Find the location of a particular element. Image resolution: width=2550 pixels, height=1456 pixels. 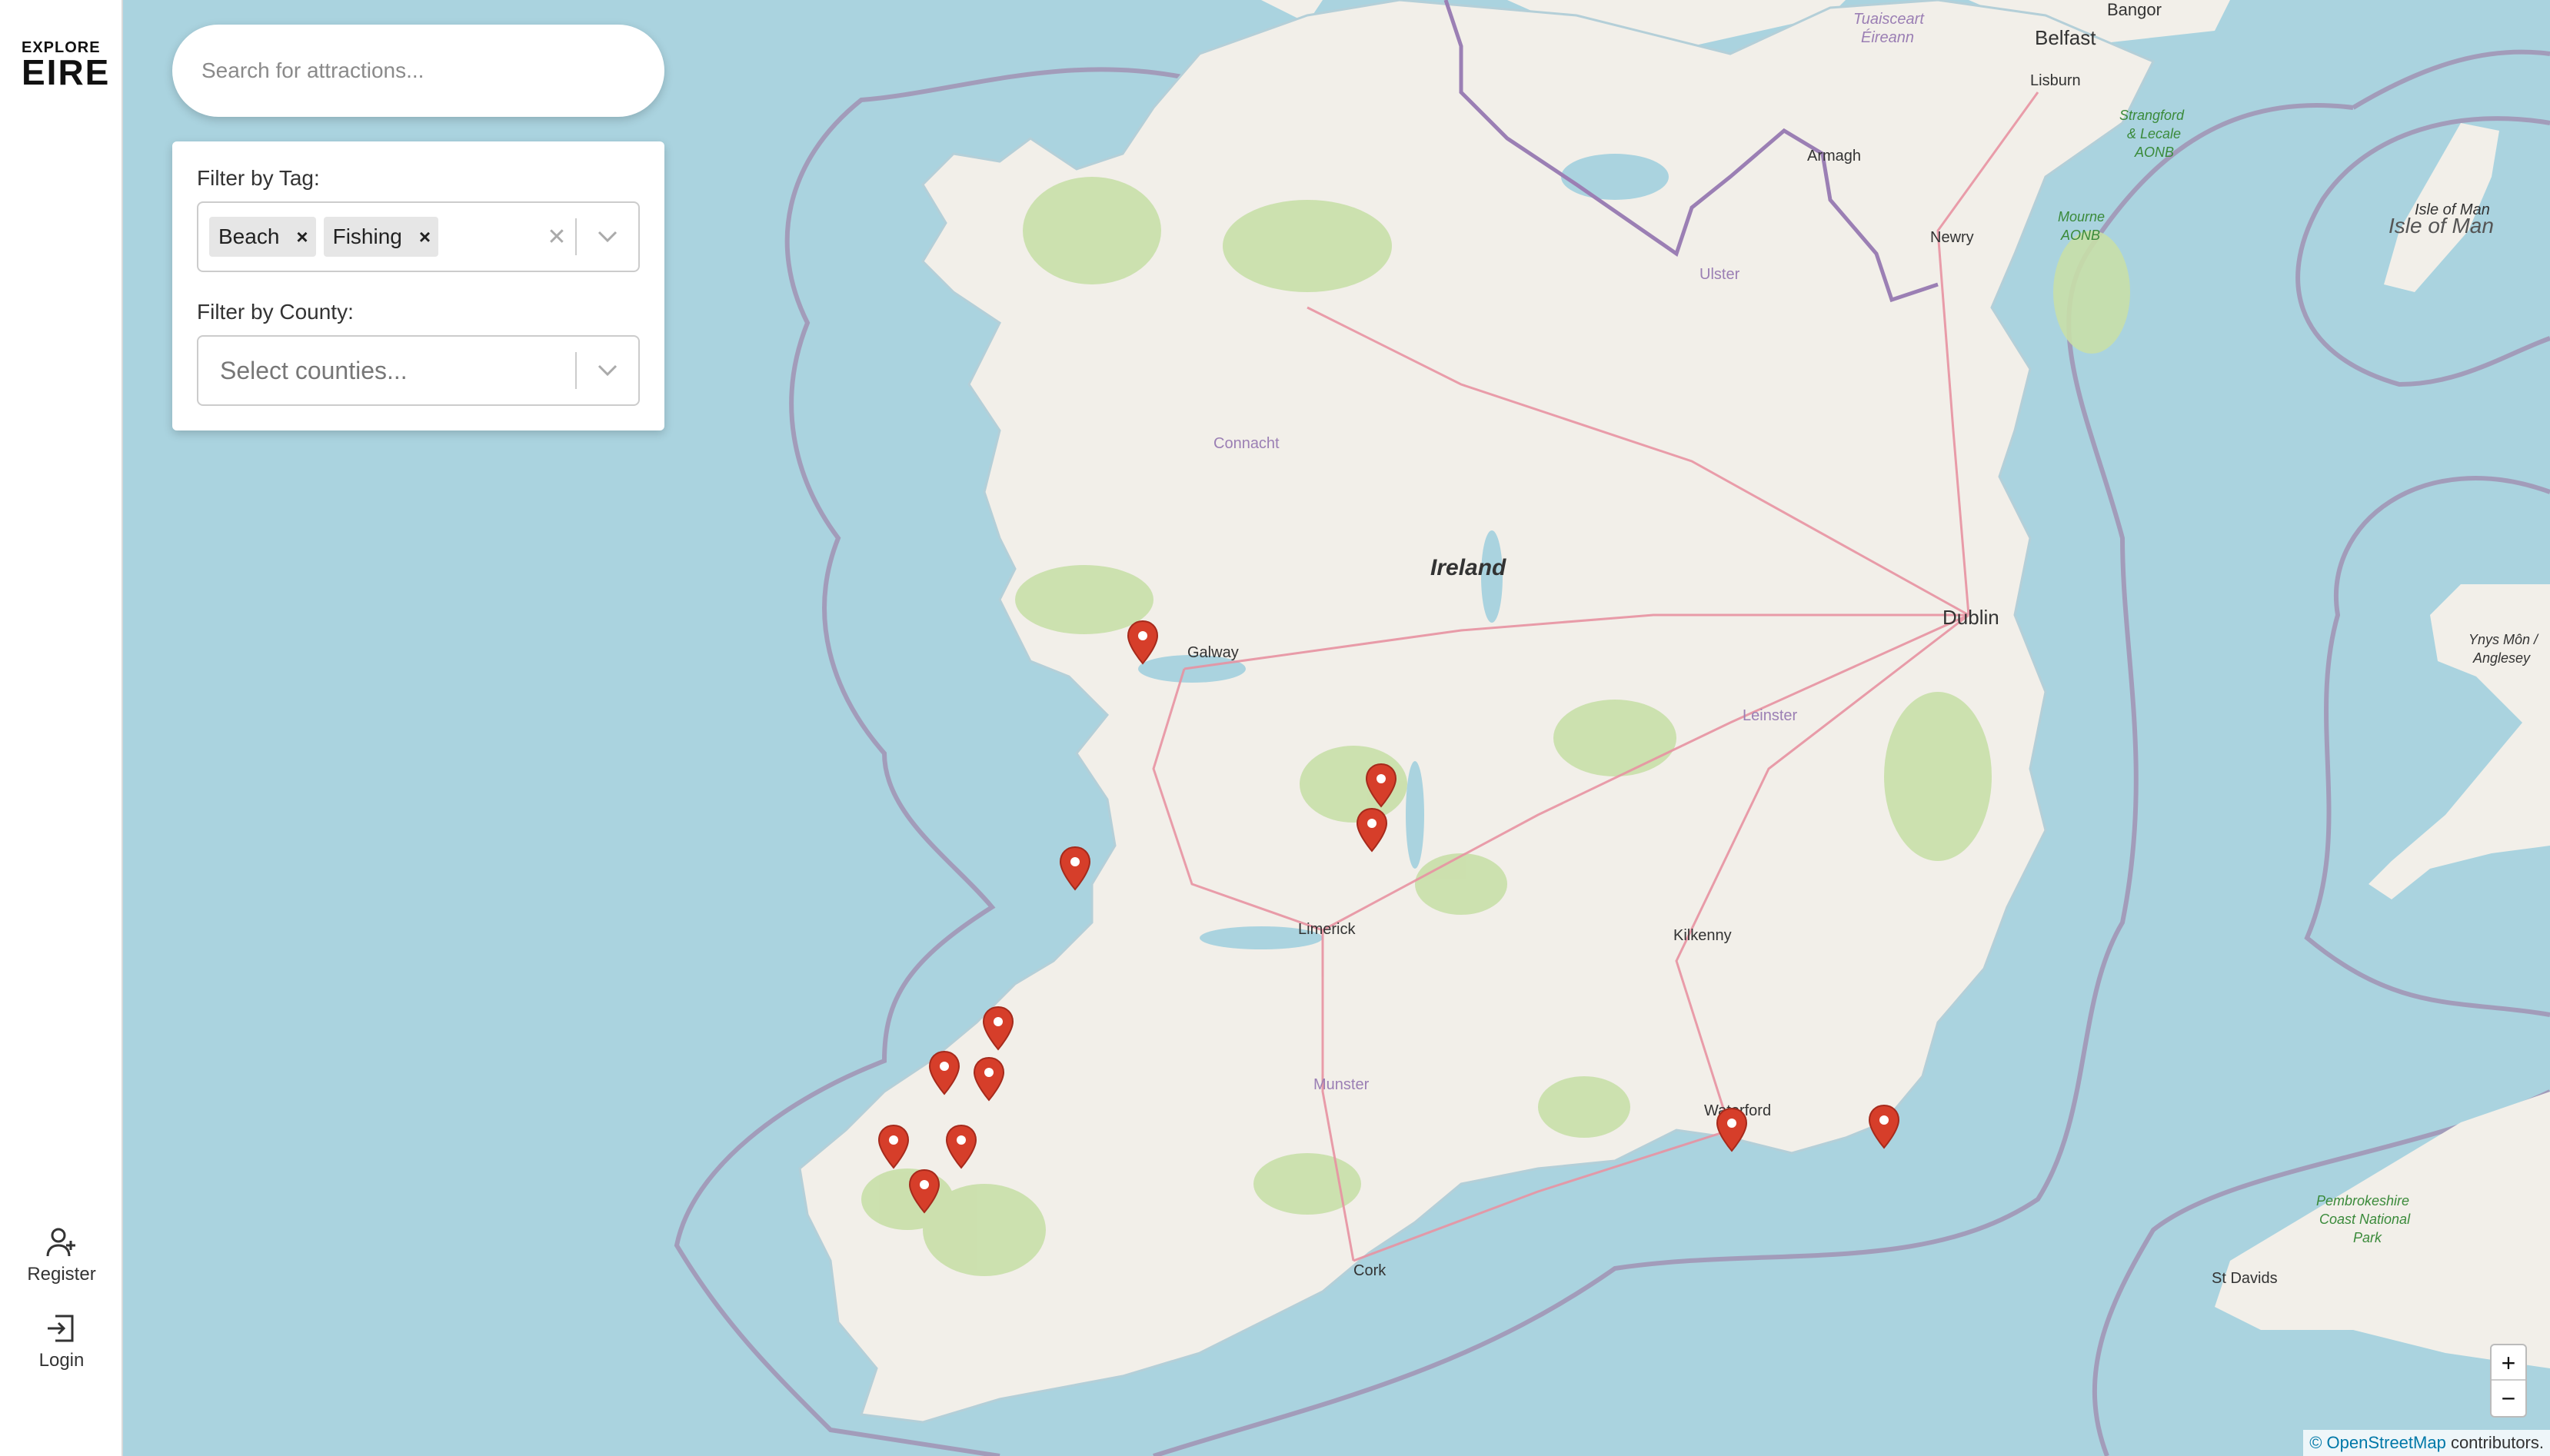

zoom-out-button: − is located at coordinates (2508, 1398).